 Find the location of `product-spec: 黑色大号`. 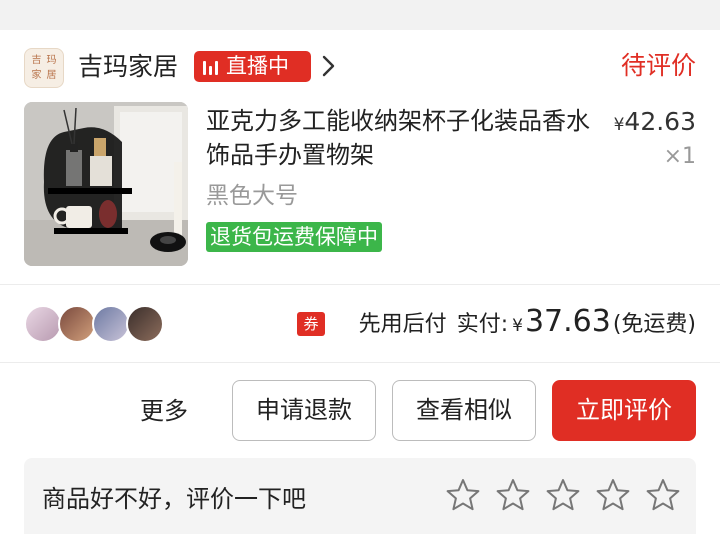

product-spec: 黑色大号 is located at coordinates (252, 196).